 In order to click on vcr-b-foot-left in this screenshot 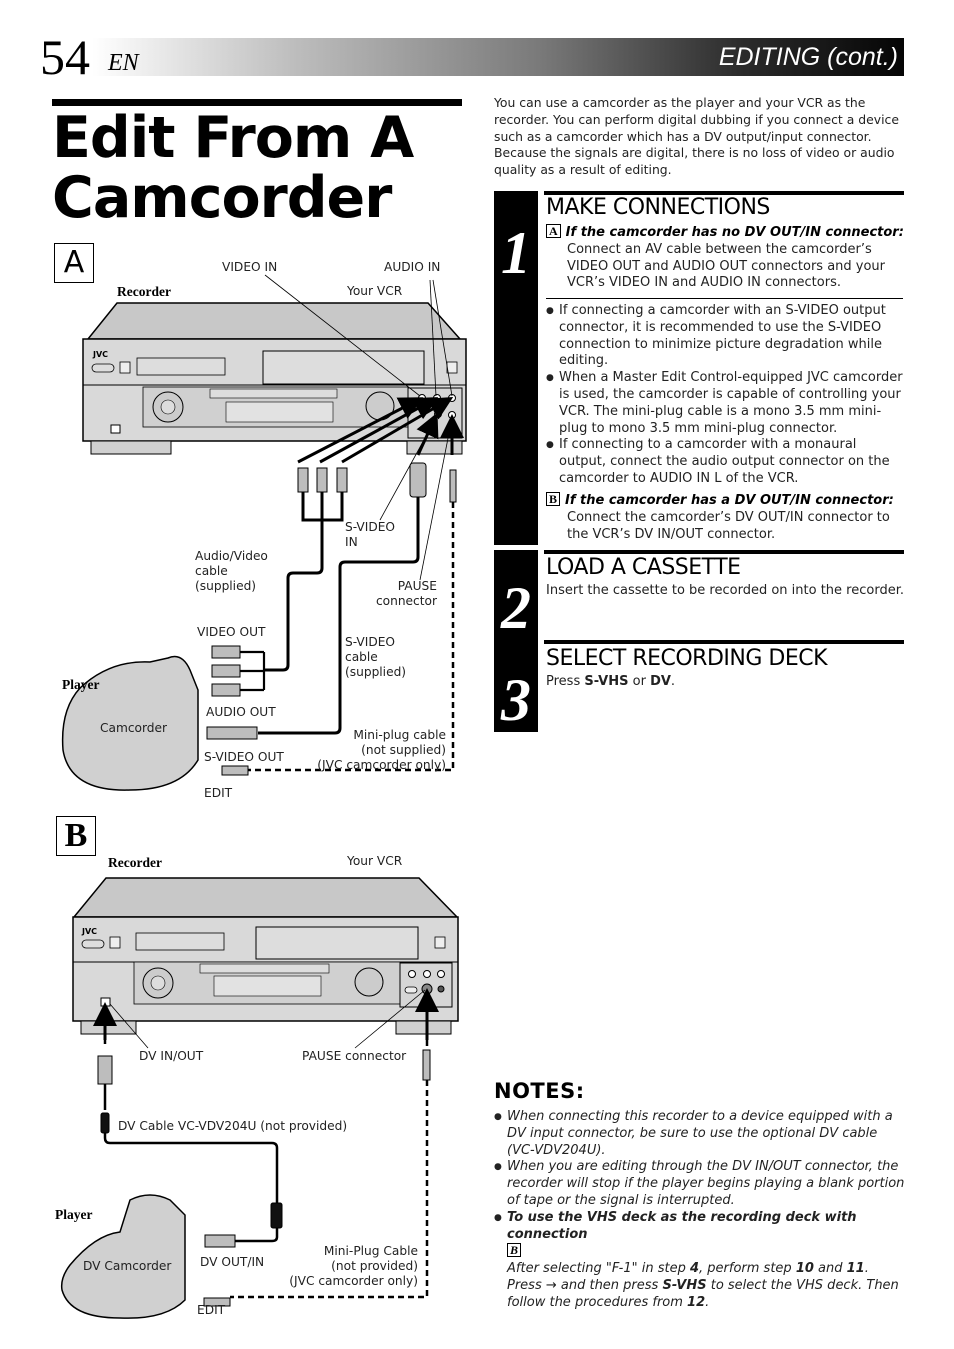, I will do `click(108, 1027)`.